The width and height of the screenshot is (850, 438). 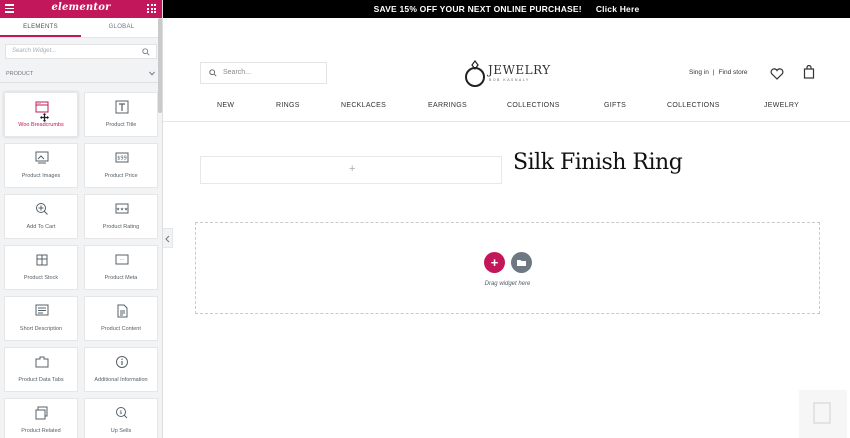 I want to click on brand-name: JEWELRY, so click(x=519, y=70).